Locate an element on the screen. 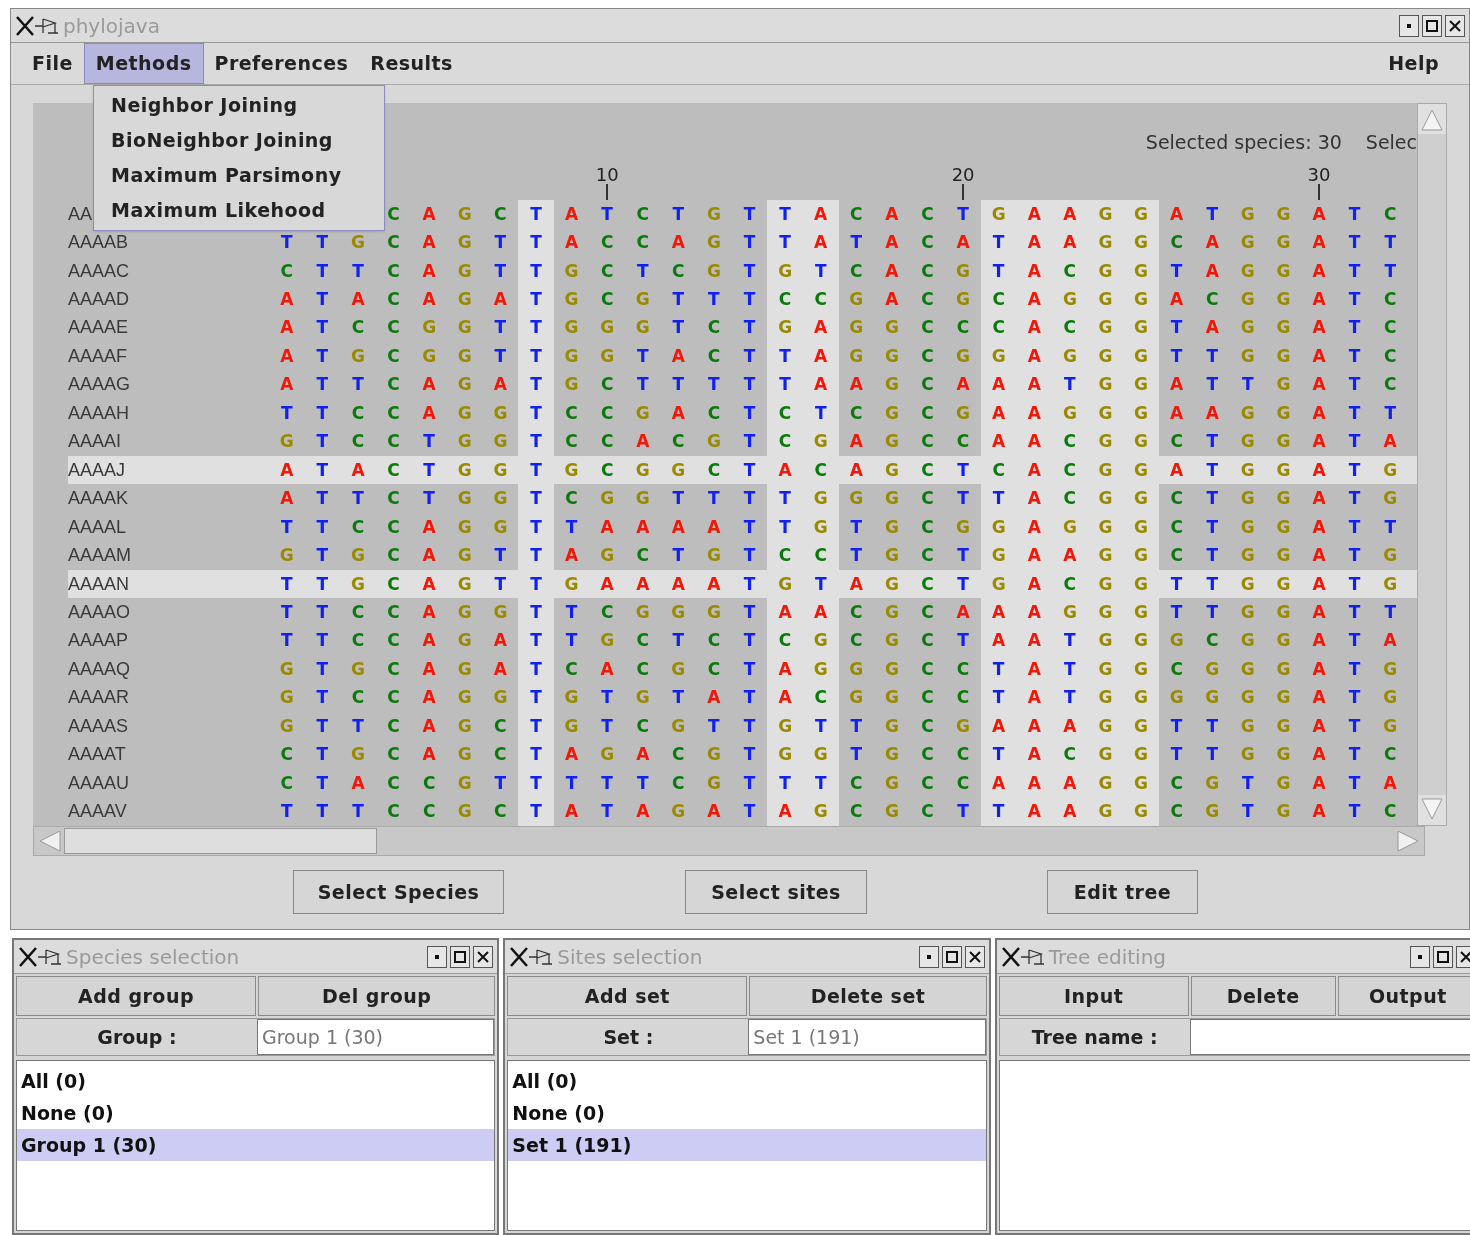  species-name: AAAAM is located at coordinates (100, 556).